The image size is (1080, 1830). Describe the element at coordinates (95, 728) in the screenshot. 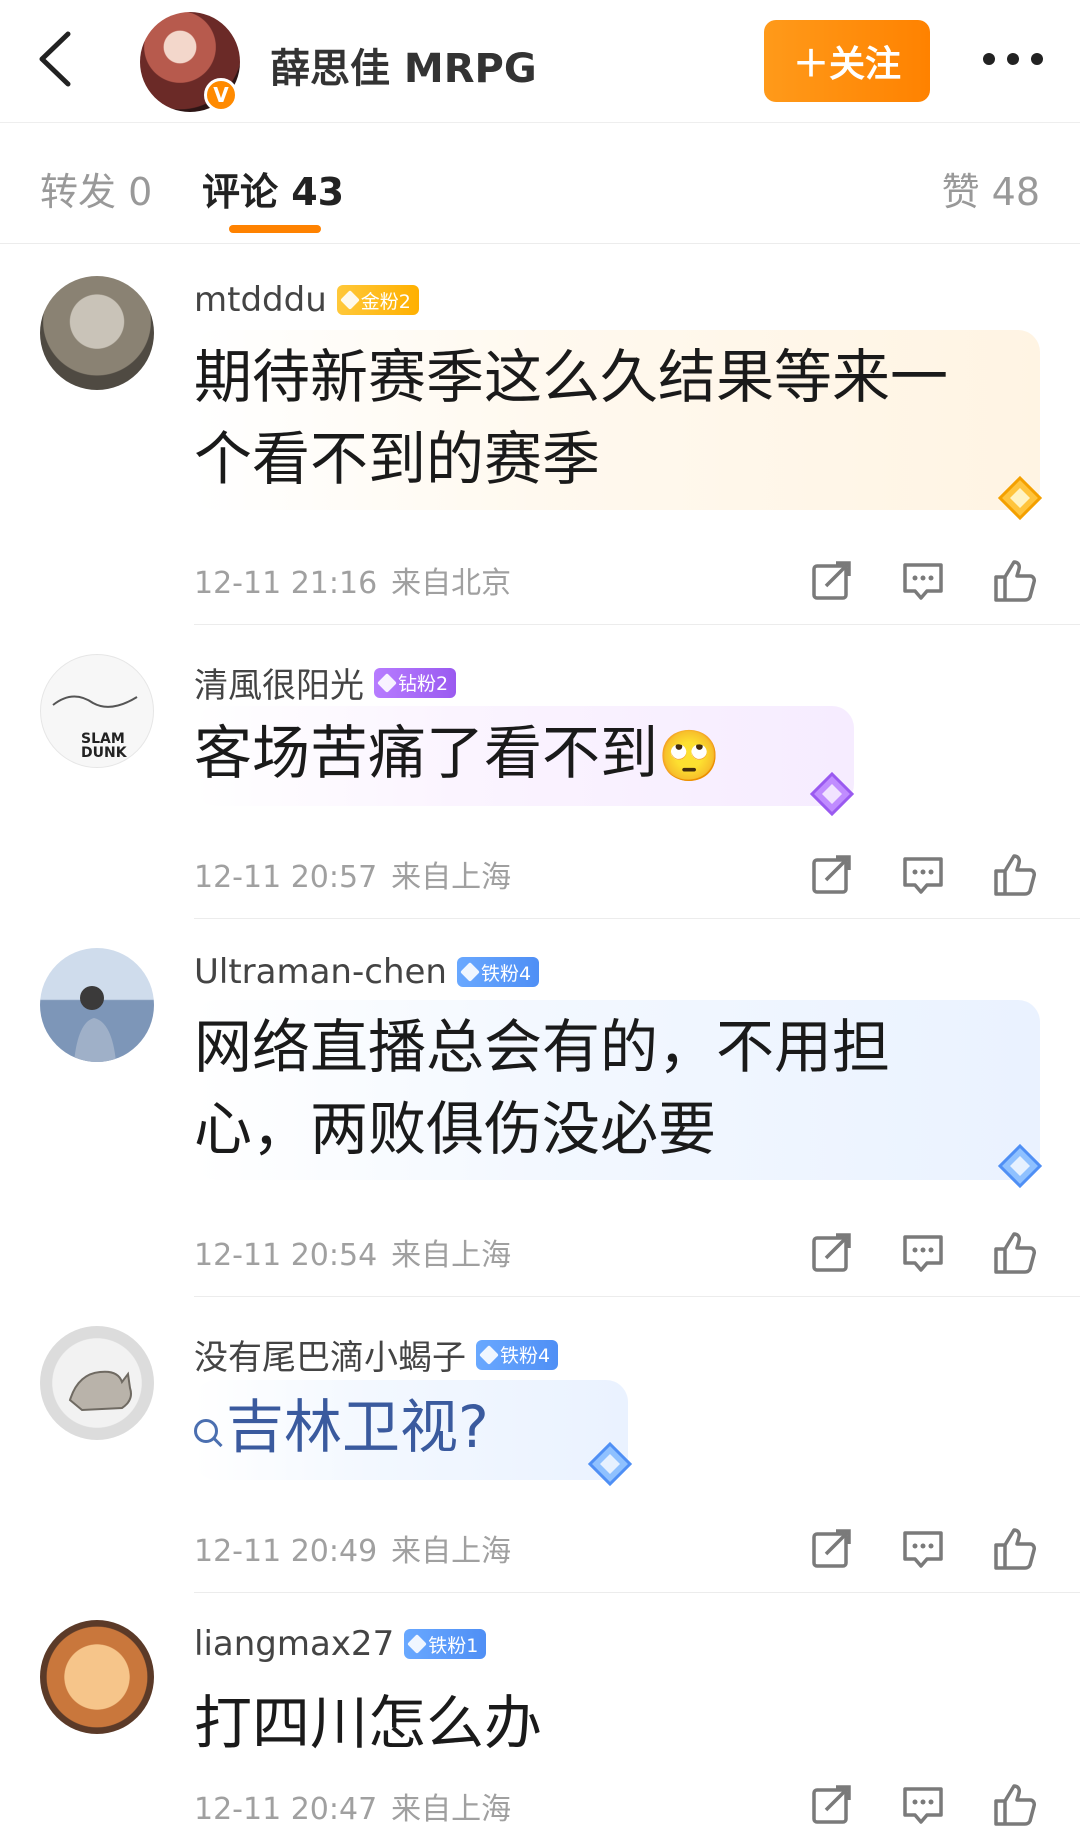

I see `slam-dunk-logo-icon: SLAMDUNK` at that location.